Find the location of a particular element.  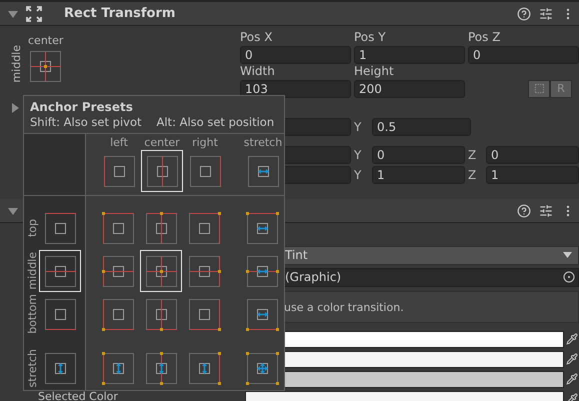

row-label: bottom is located at coordinates (32, 314).